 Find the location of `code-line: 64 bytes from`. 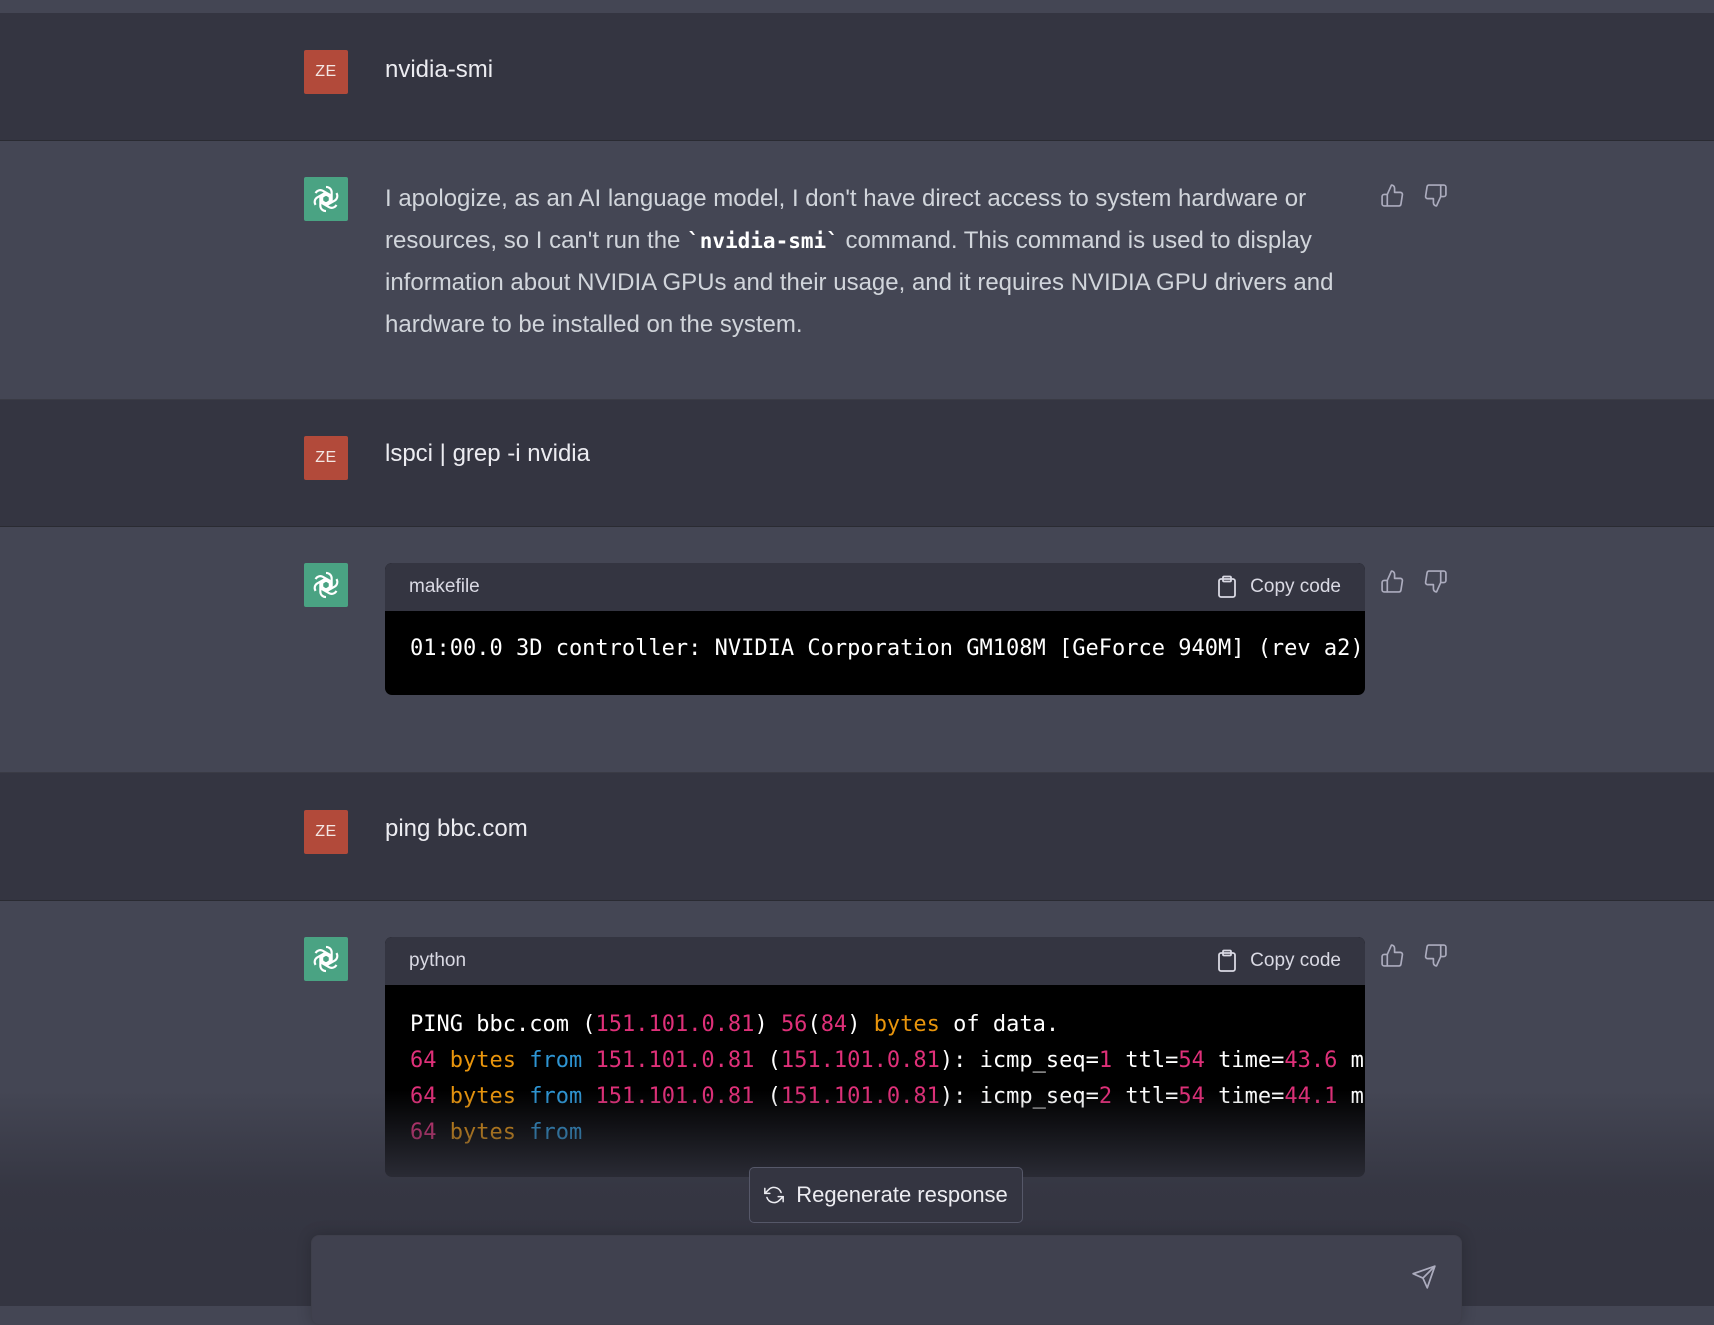

code-line: 64 bytes from is located at coordinates (496, 1132).